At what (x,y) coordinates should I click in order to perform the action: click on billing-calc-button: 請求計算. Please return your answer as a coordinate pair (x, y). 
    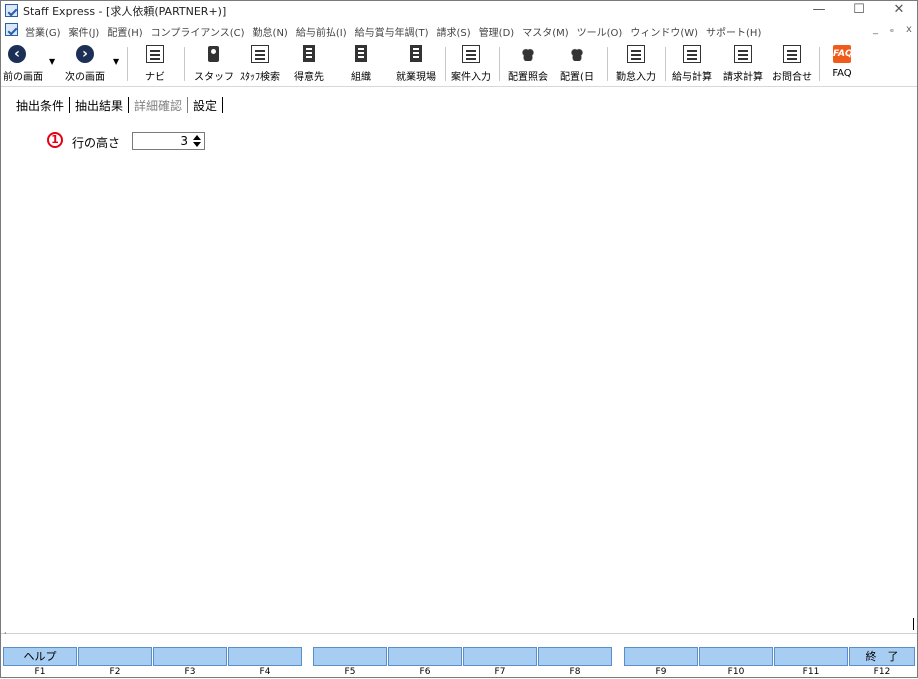
    Looking at the image, I should click on (743, 63).